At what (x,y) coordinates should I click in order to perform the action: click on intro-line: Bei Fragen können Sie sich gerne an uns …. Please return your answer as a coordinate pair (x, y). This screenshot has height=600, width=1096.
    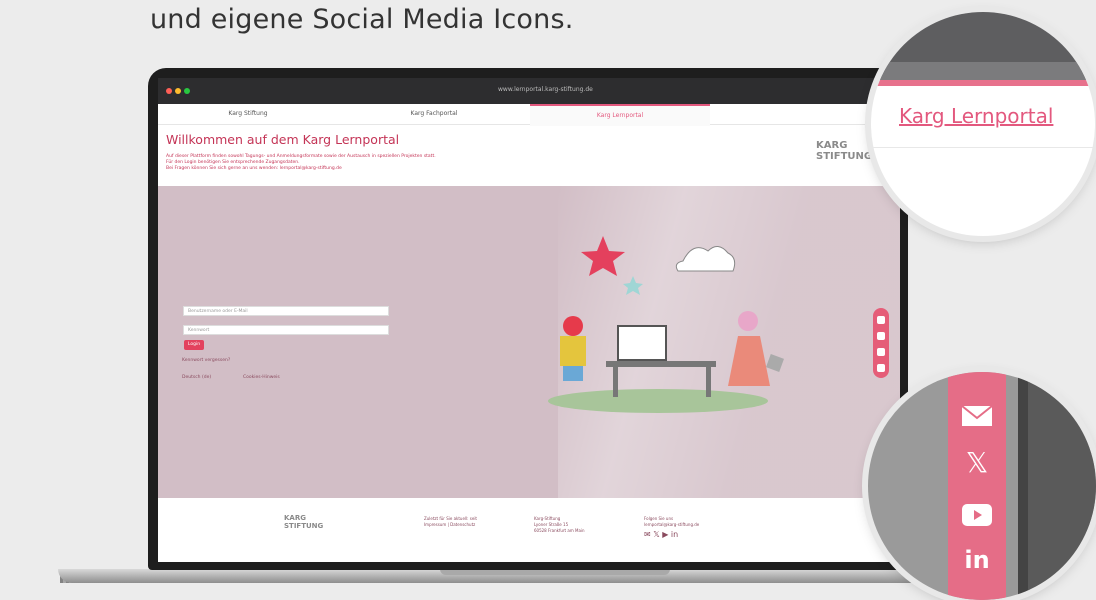
    Looking at the image, I should click on (254, 168).